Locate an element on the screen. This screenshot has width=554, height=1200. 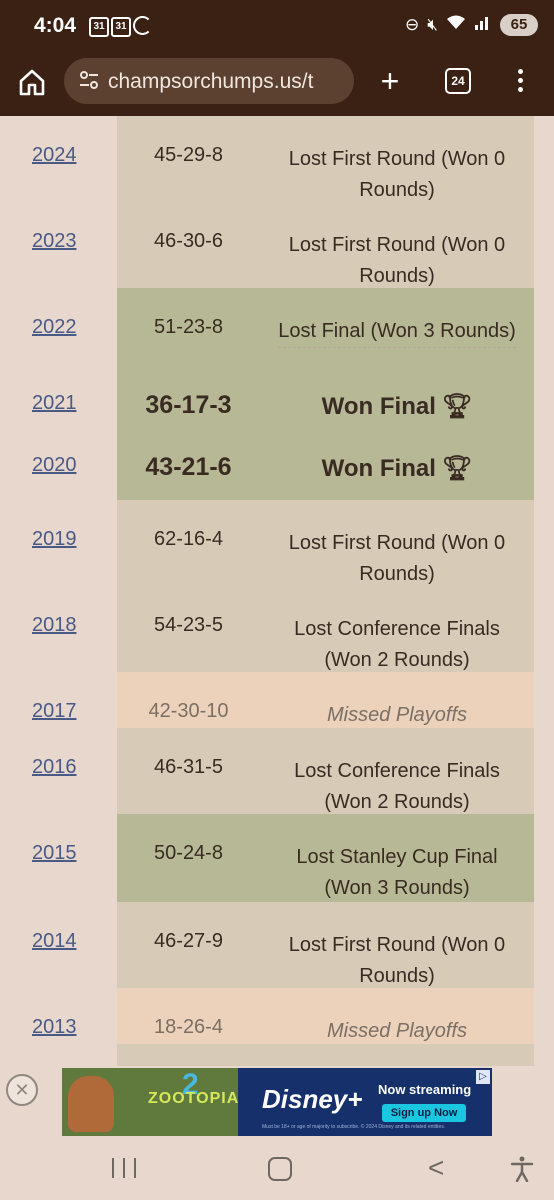
result-cell: Lost Stanley Cup Final (Won 3 Rounds) is located at coordinates (397, 859).